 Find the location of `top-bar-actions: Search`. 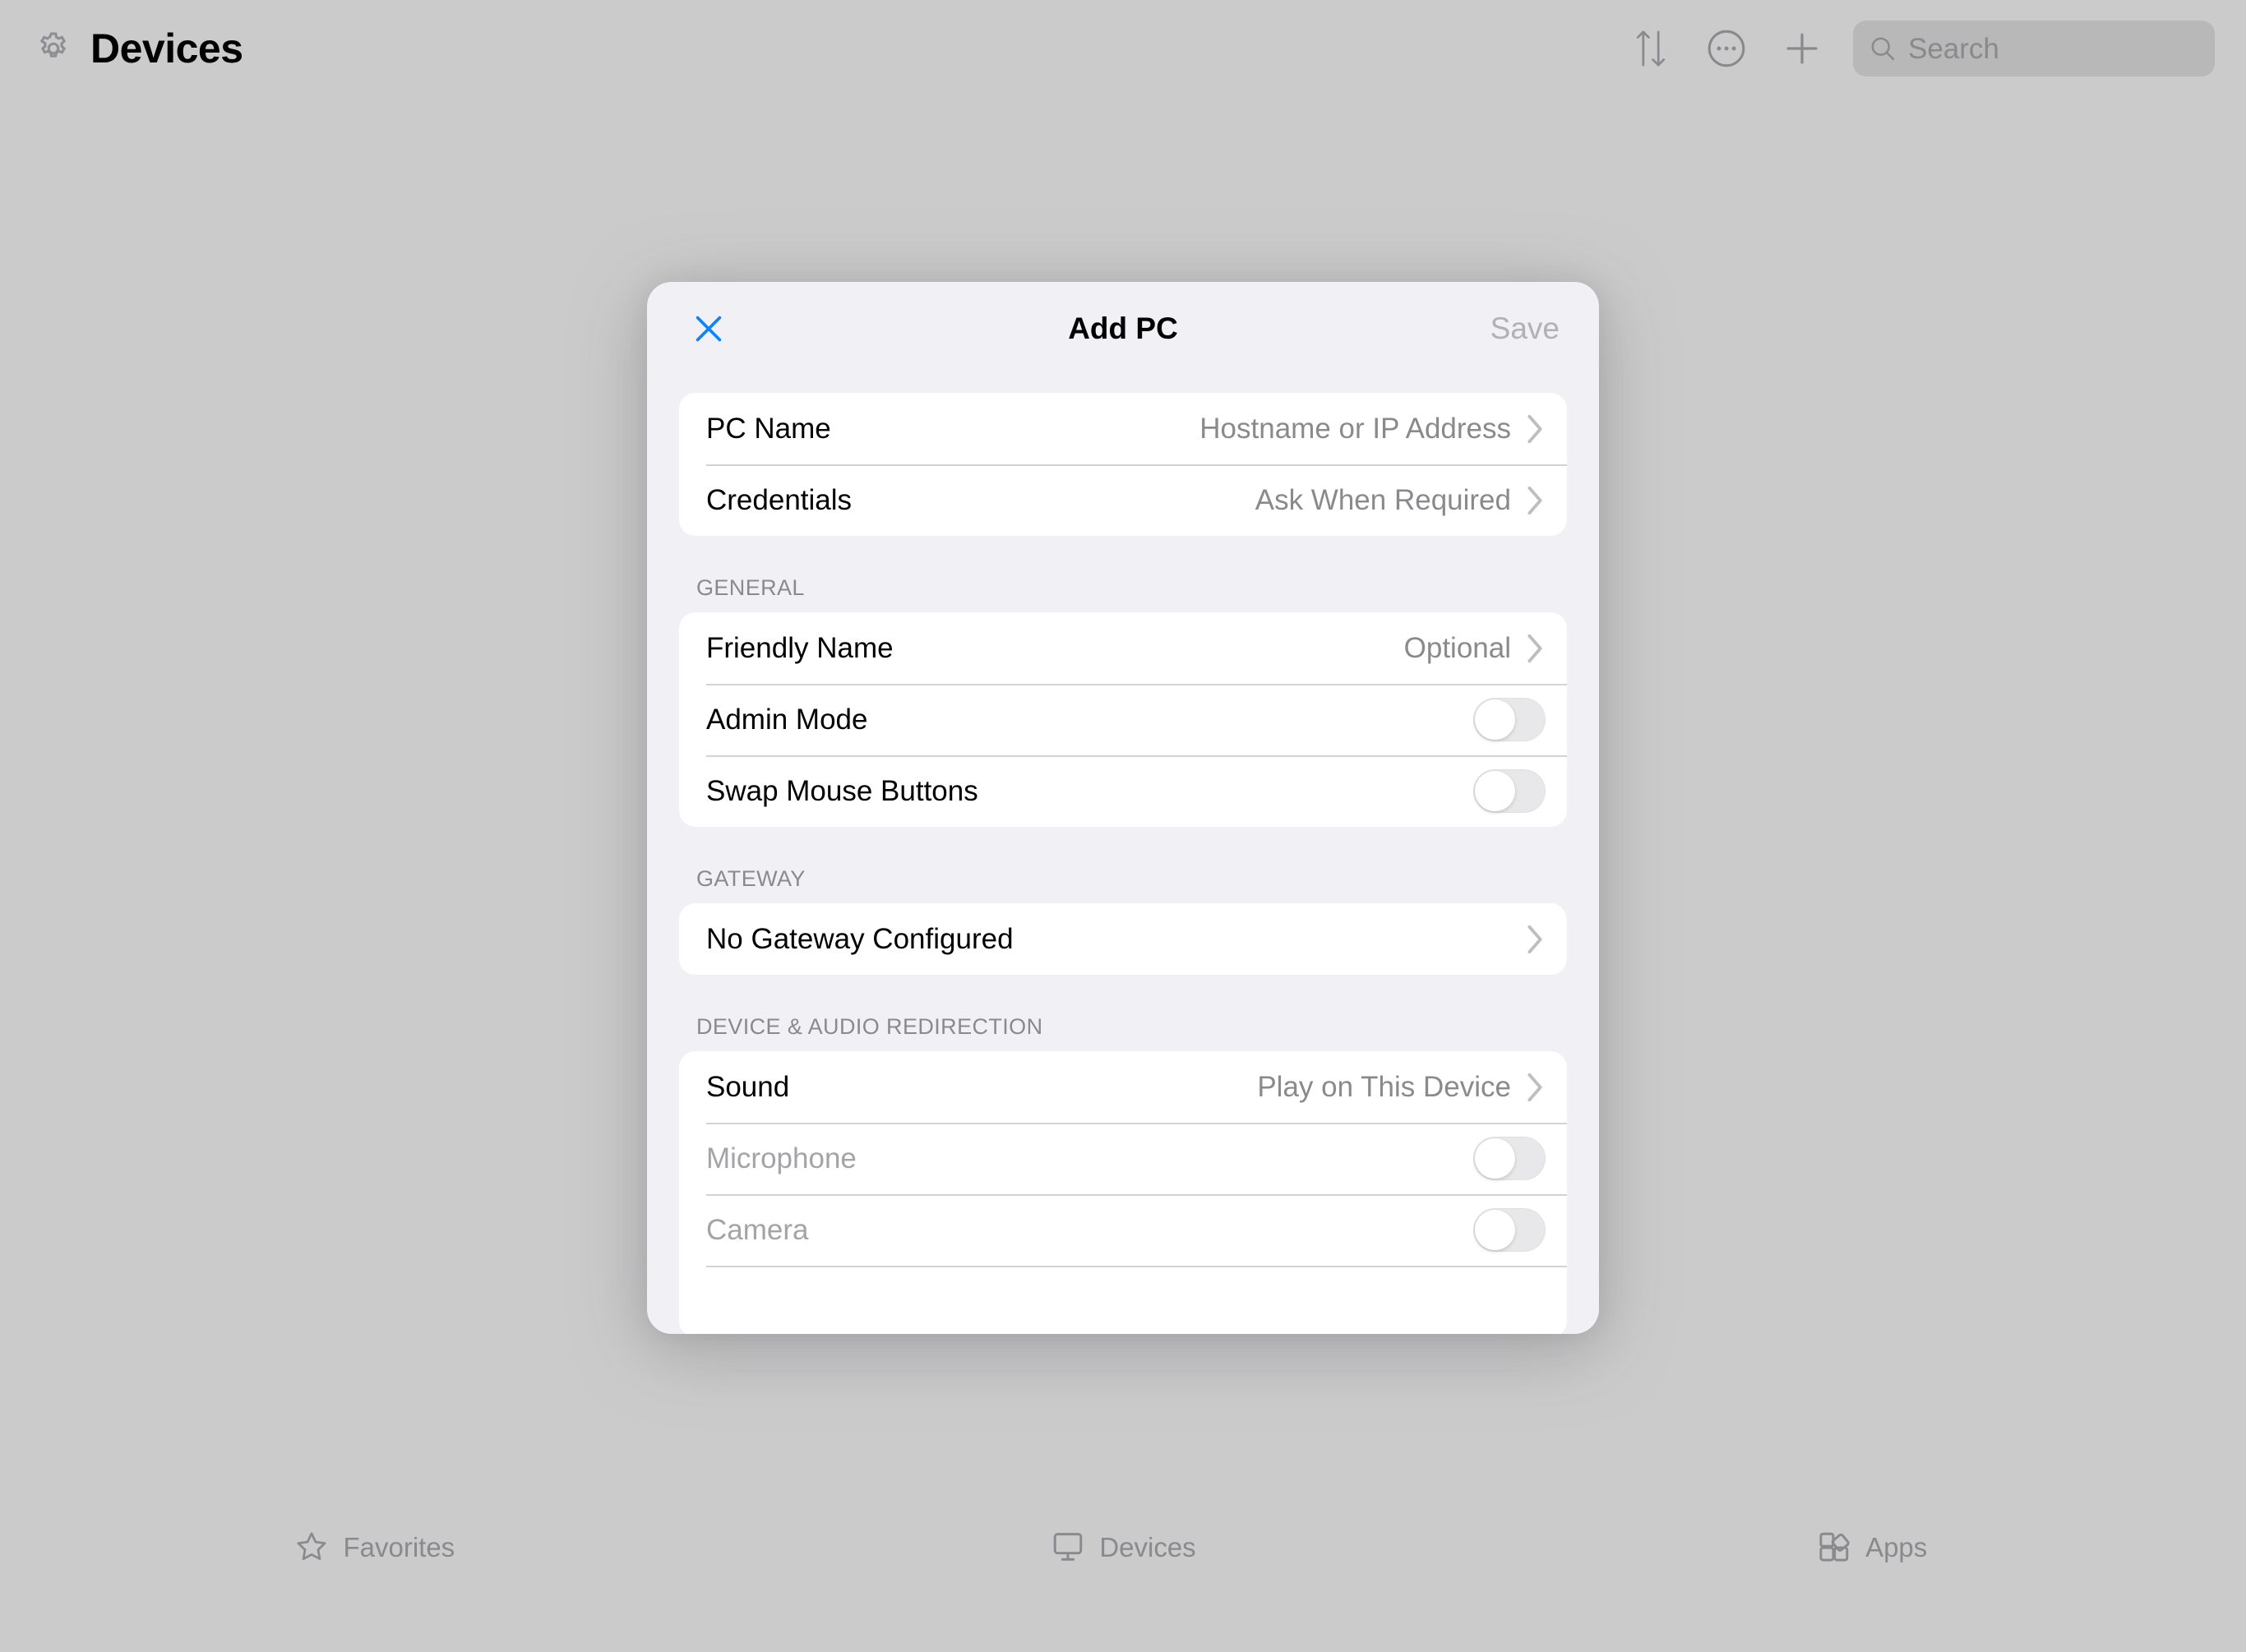

top-bar-actions: Search is located at coordinates (1914, 48).